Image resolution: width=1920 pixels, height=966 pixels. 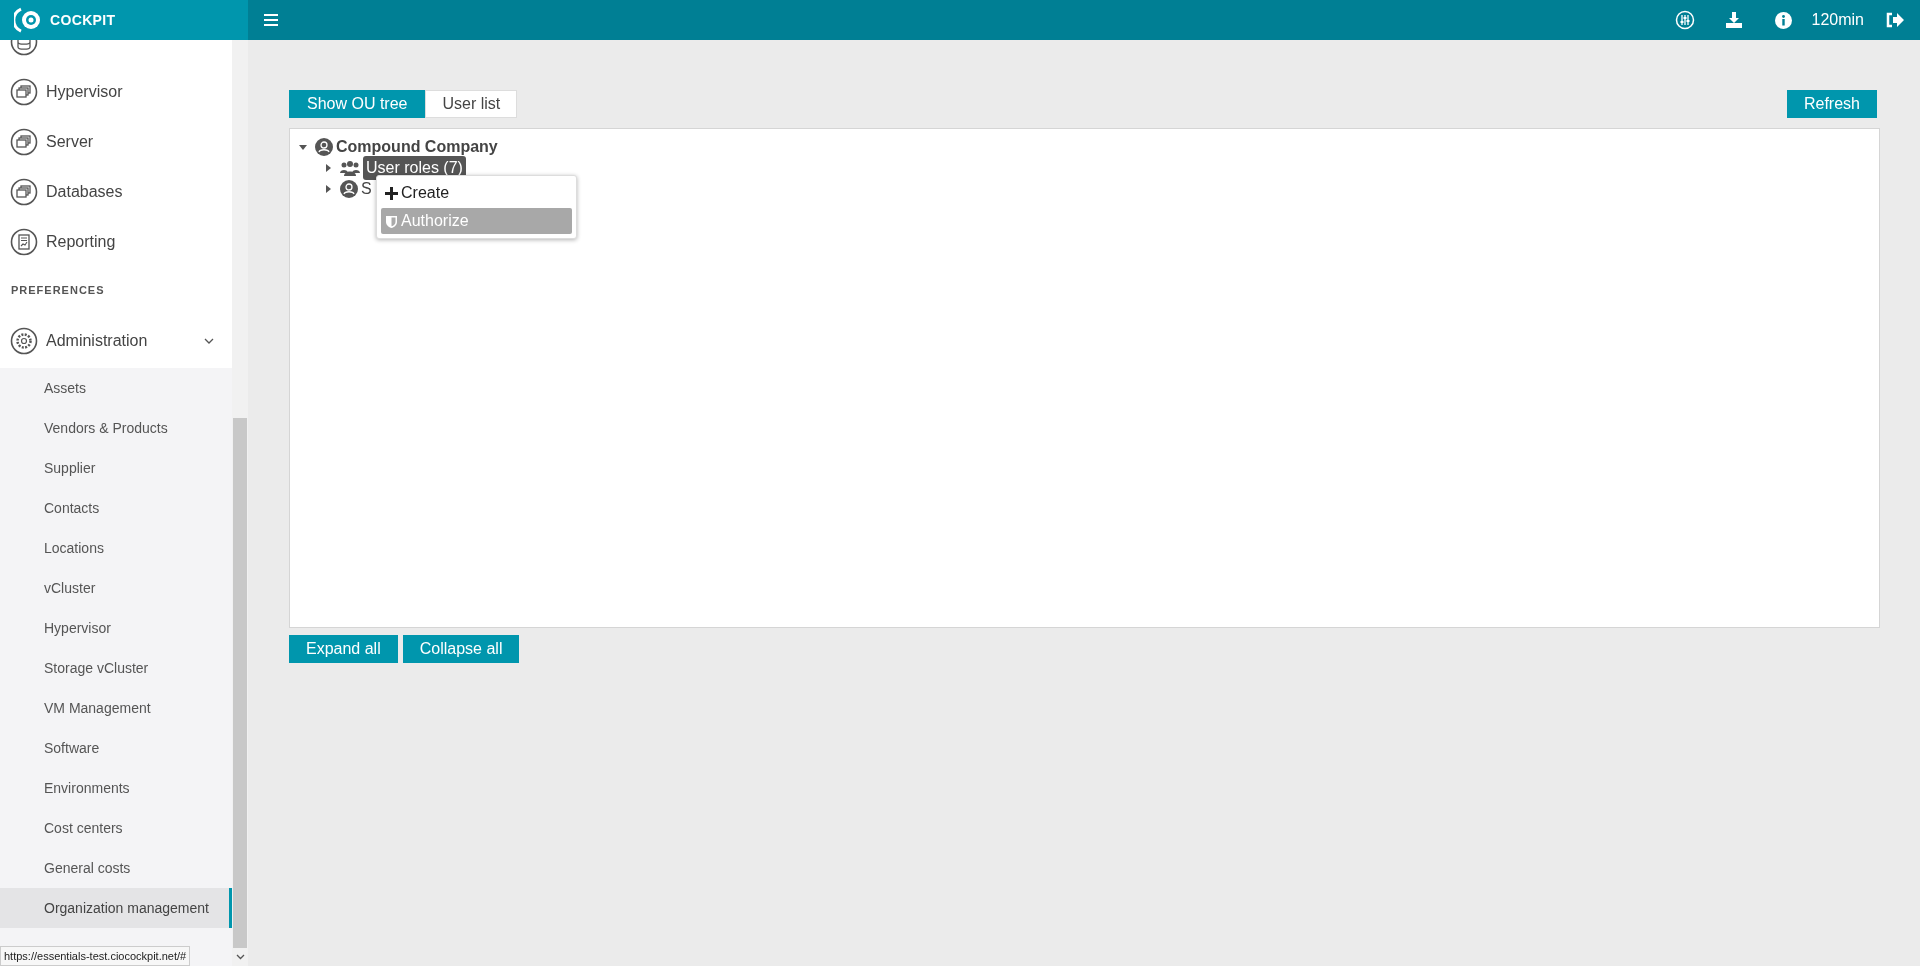 What do you see at coordinates (357, 104) in the screenshot?
I see `tab: Show OU tree` at bounding box center [357, 104].